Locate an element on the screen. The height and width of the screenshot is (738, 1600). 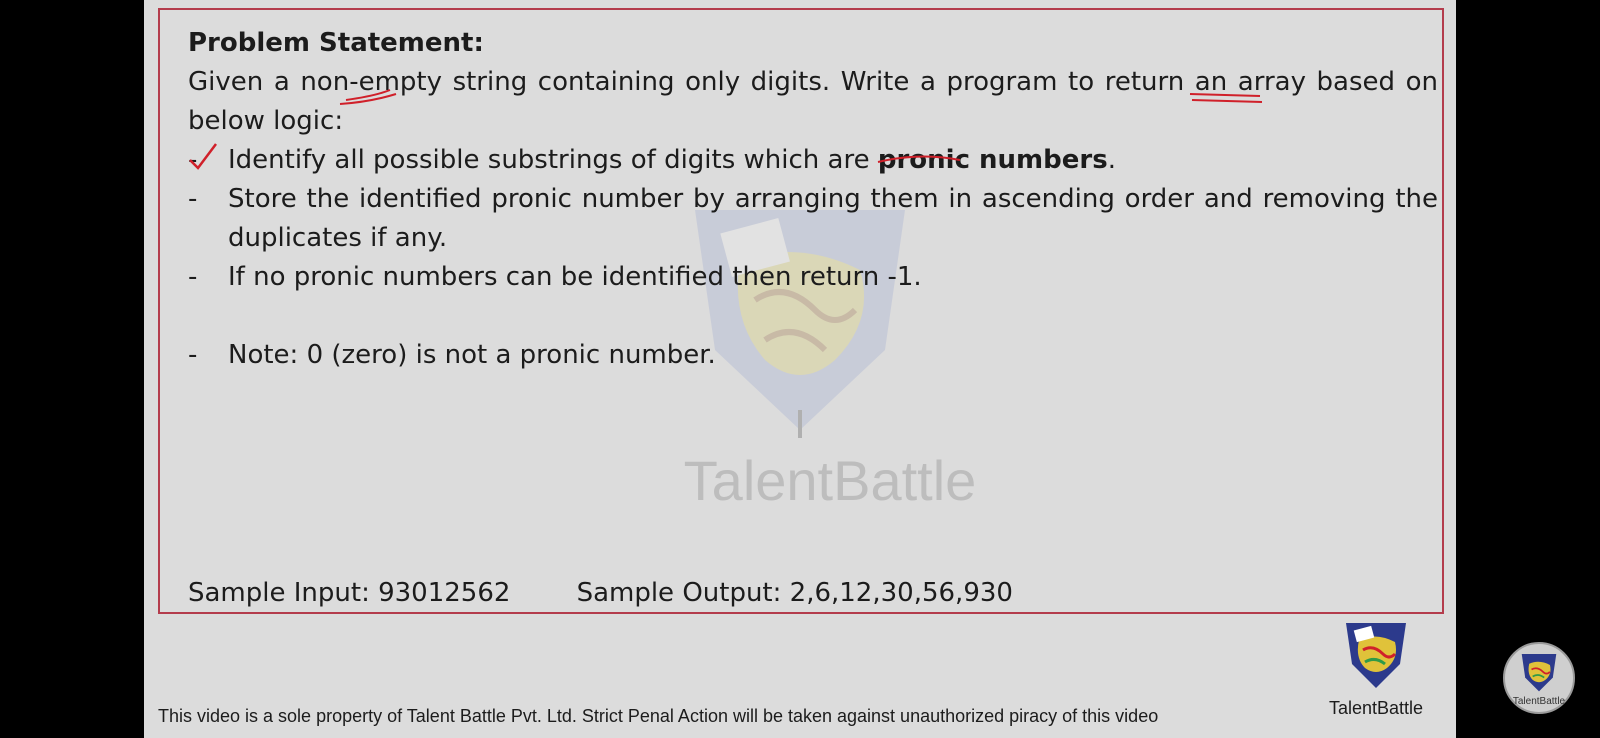
logo-text: TalentBattle is located at coordinates (1376, 708).